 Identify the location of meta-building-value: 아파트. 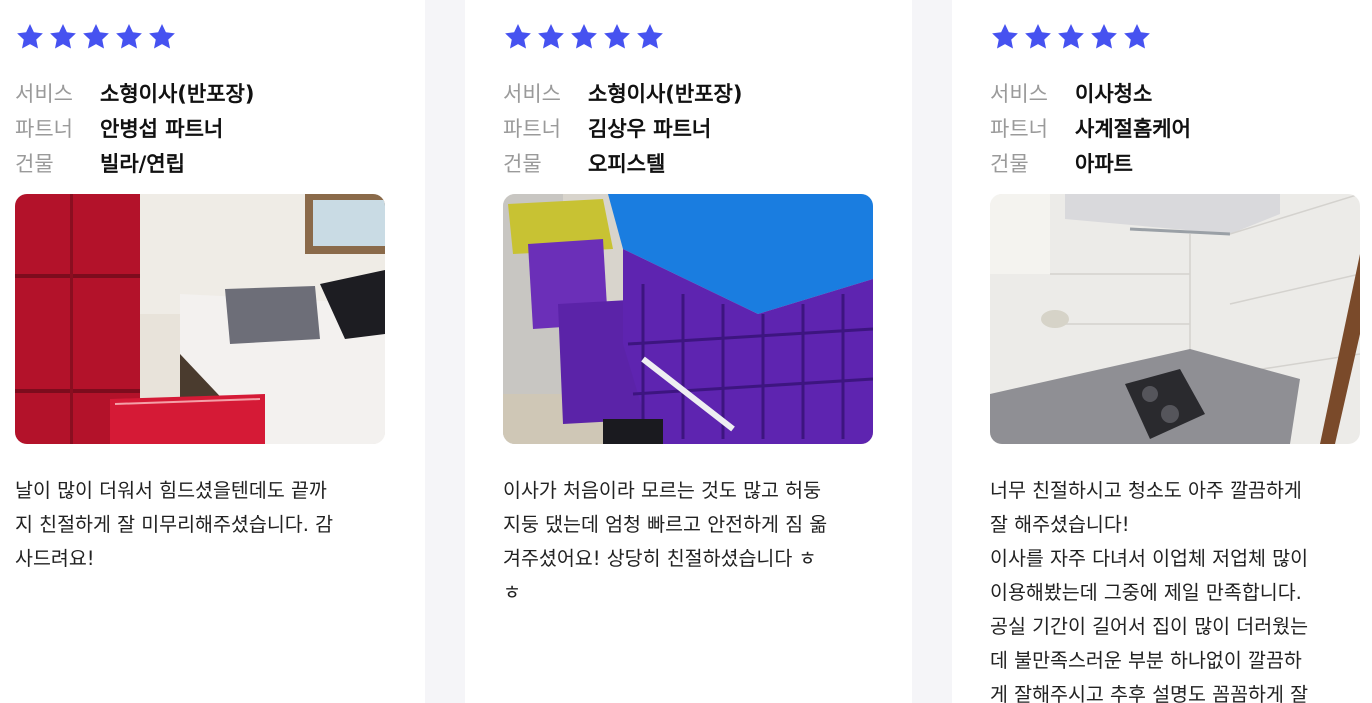
(1104, 163).